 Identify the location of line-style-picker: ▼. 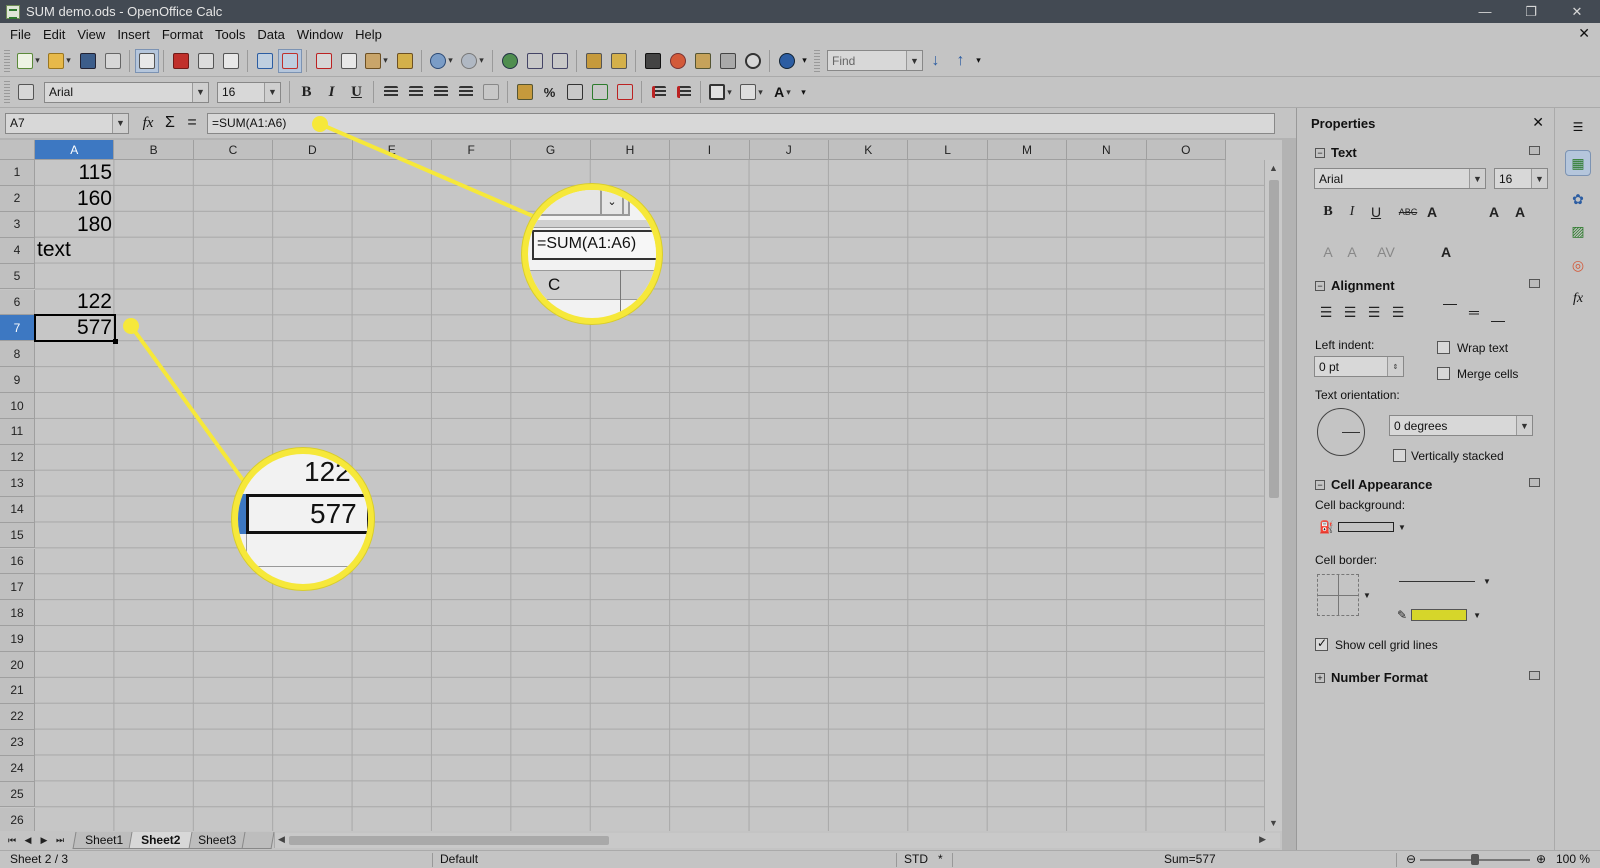
(1443, 581).